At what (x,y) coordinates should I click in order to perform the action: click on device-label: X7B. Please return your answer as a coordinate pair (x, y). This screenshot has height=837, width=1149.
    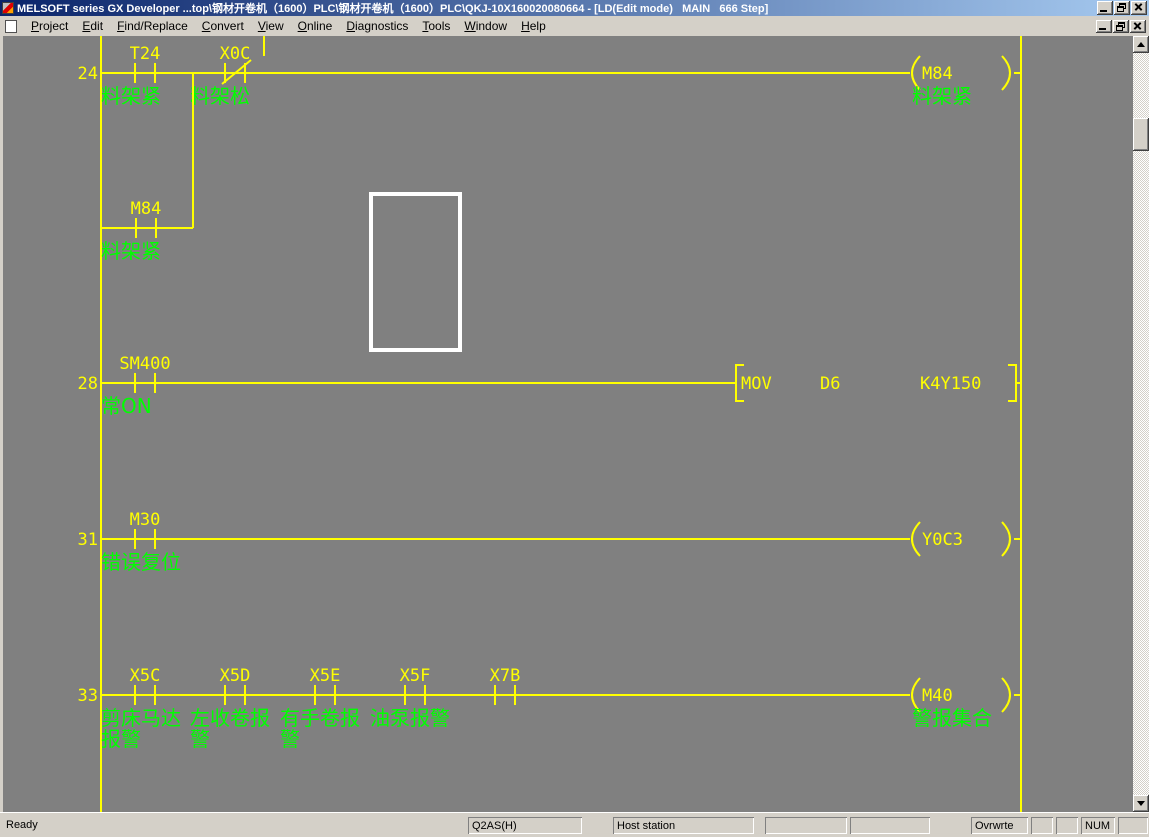
    Looking at the image, I should click on (505, 676).